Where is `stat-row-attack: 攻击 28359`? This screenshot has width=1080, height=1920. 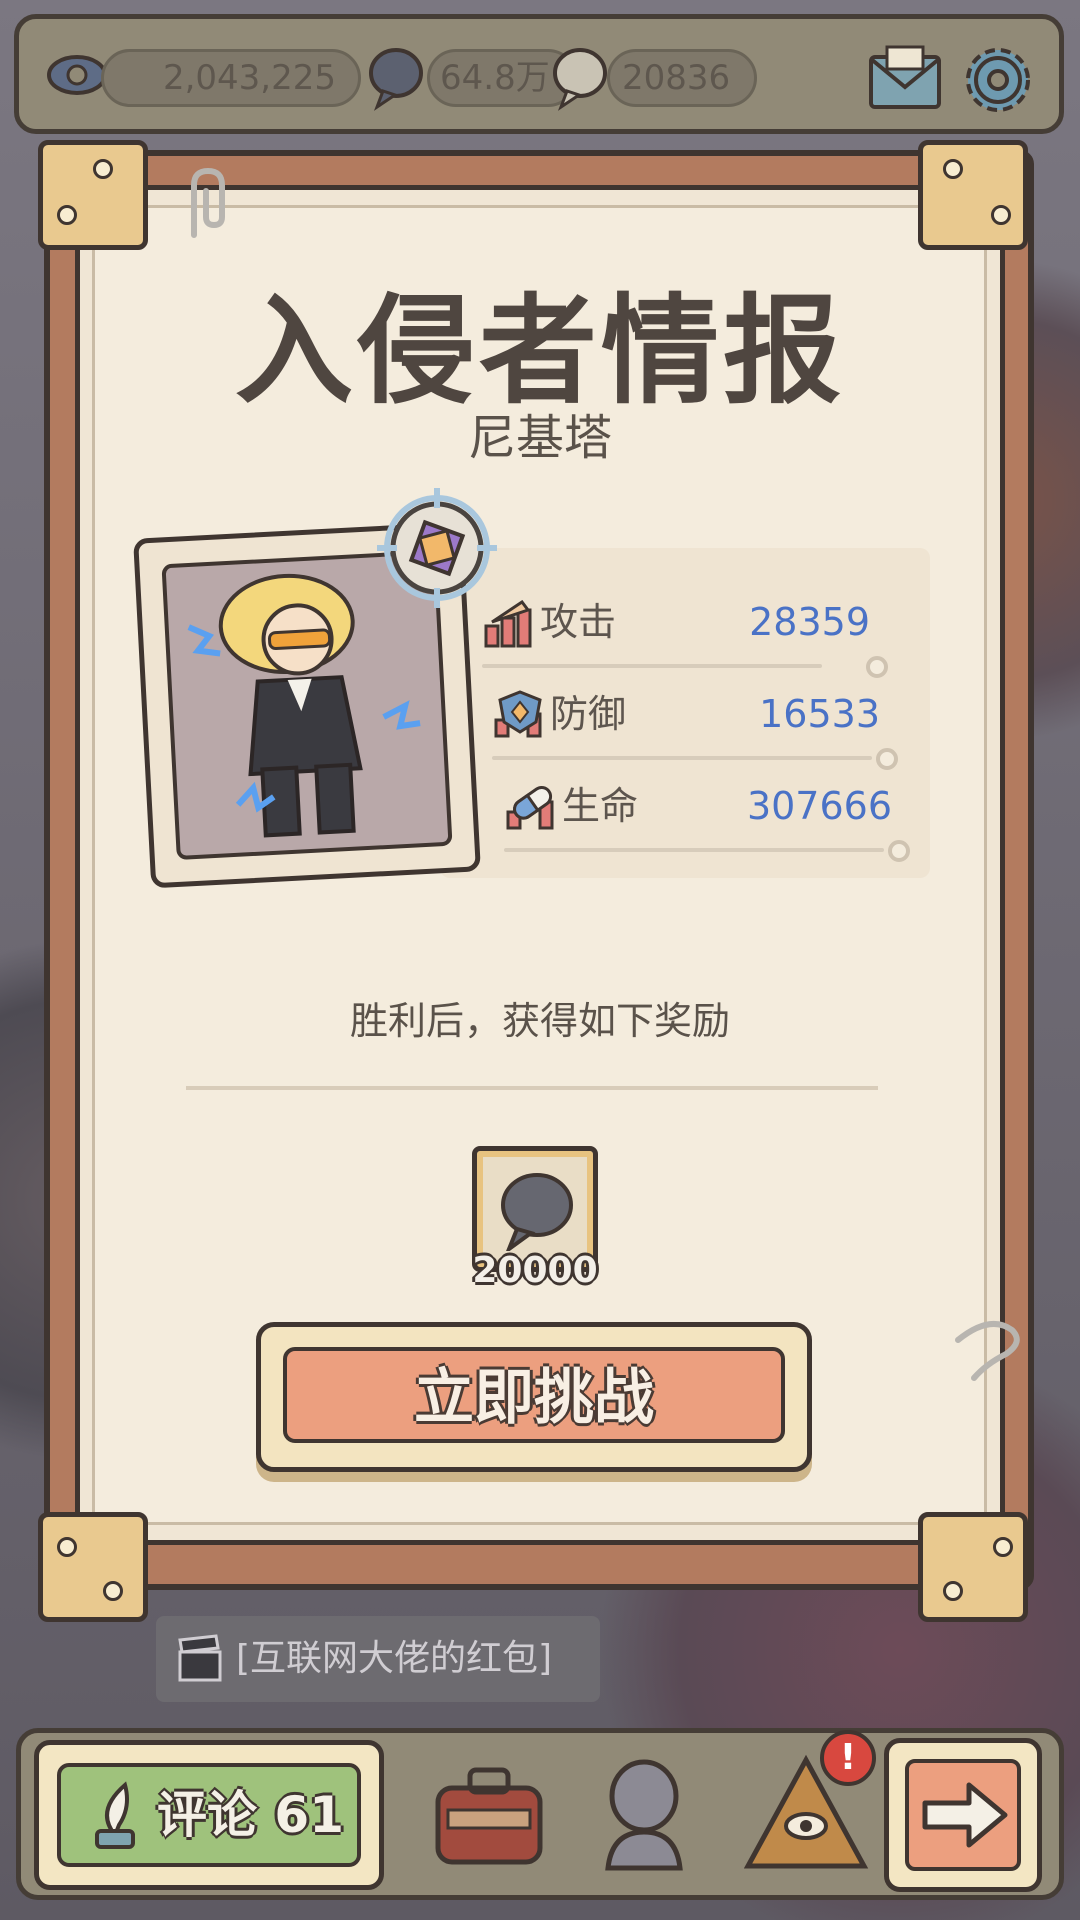 stat-row-attack: 攻击 28359 is located at coordinates (685, 635).